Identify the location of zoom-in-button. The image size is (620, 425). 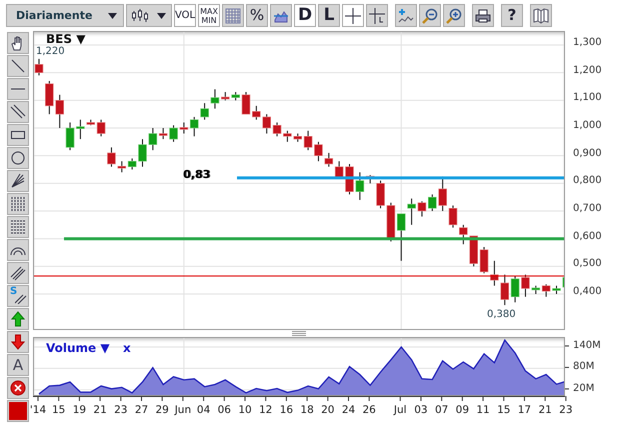
(454, 15).